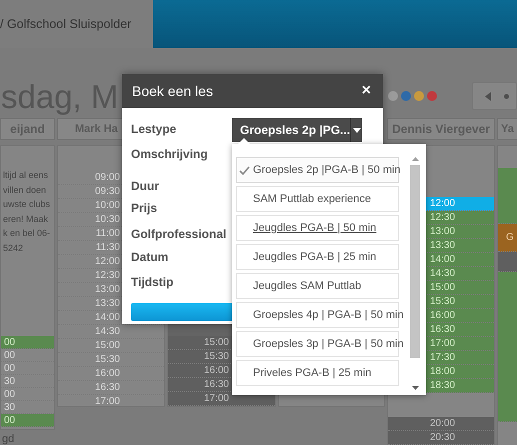 The width and height of the screenshot is (517, 445). What do you see at coordinates (169, 154) in the screenshot?
I see `field-label: Omschrijving` at bounding box center [169, 154].